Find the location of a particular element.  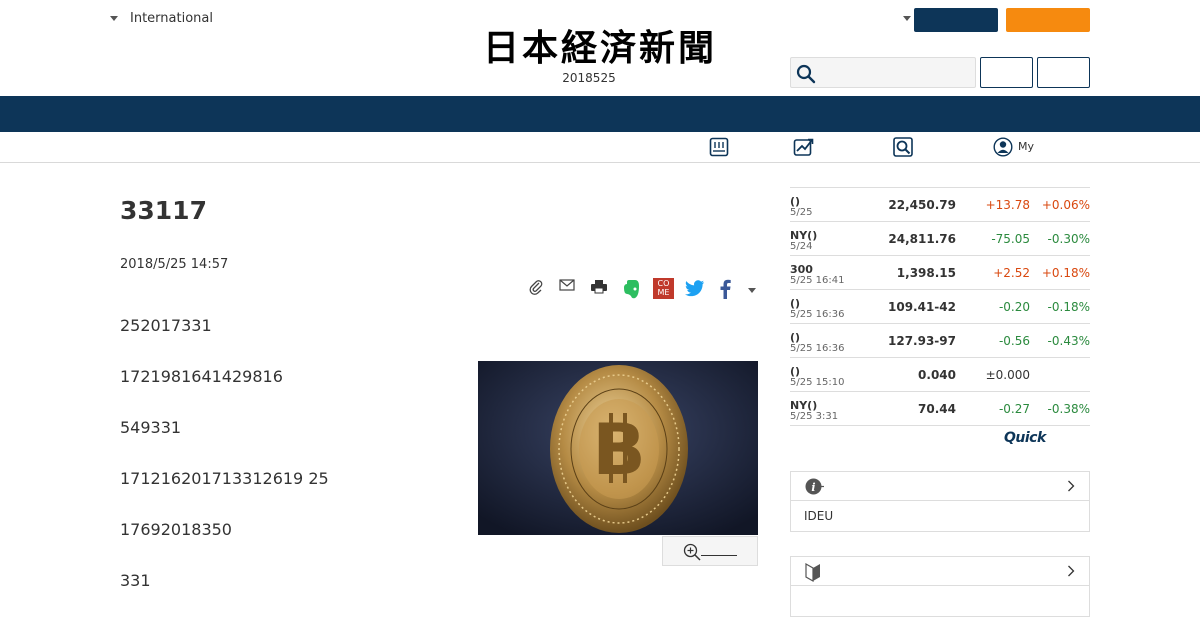

article-date: 2018/5/25 14:57 is located at coordinates (174, 264).